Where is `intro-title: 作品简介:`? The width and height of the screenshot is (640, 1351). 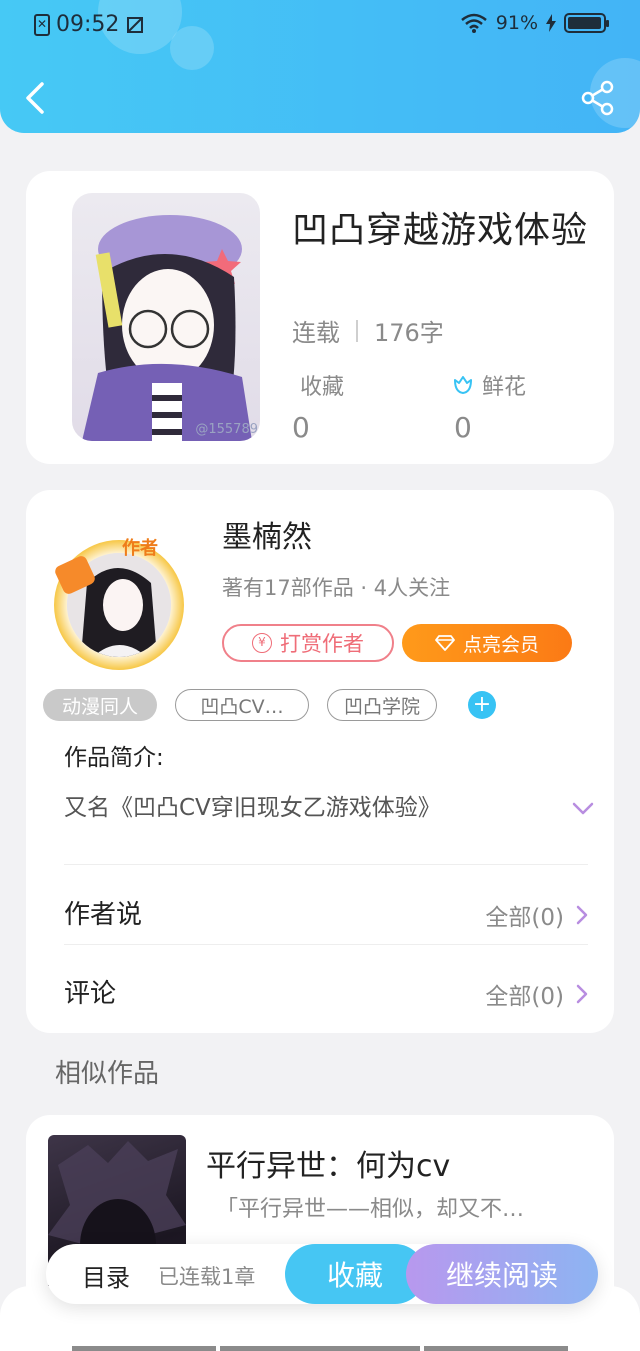 intro-title: 作品简介: is located at coordinates (114, 758).